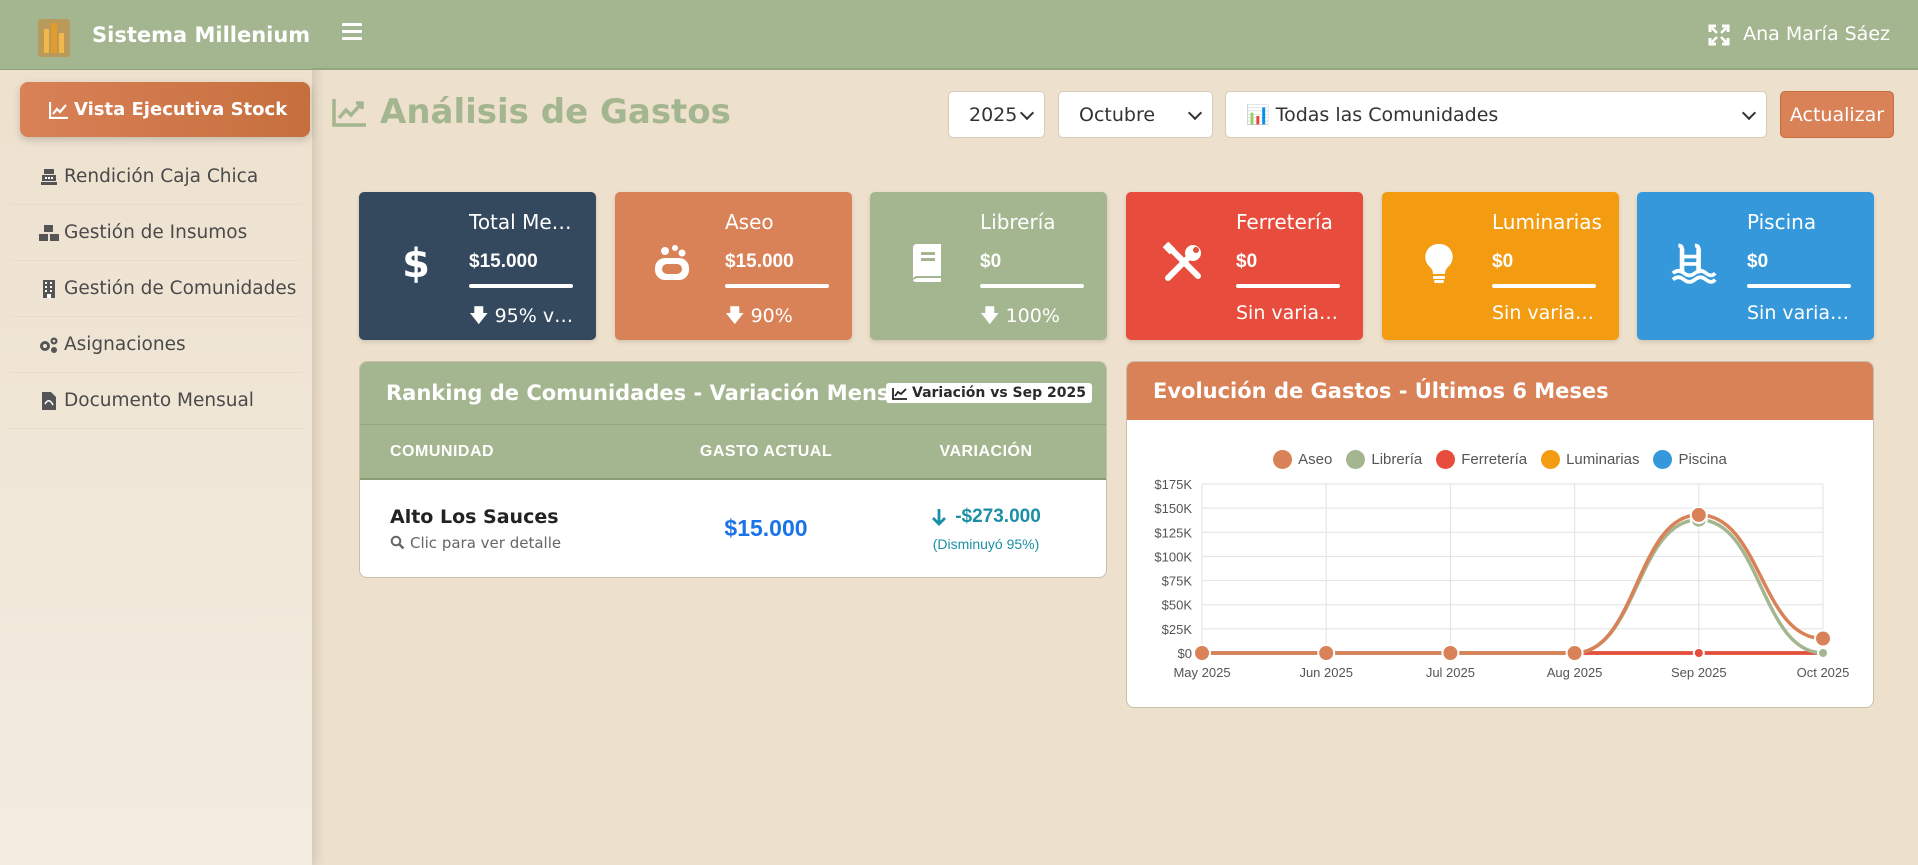 The height and width of the screenshot is (865, 1918). I want to click on col-comunidad: COMUNIDAD, so click(442, 451).